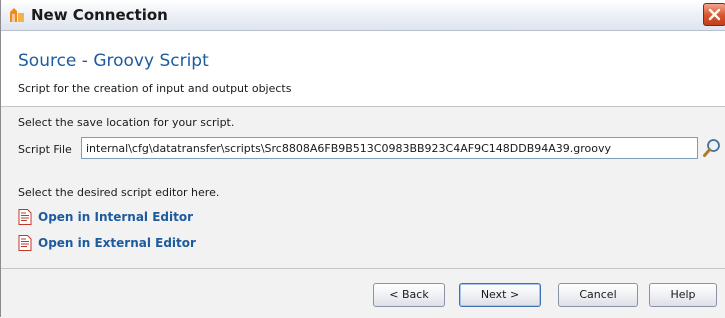 The width and height of the screenshot is (725, 318). Describe the element at coordinates (500, 295) in the screenshot. I see `next-button: Next >` at that location.